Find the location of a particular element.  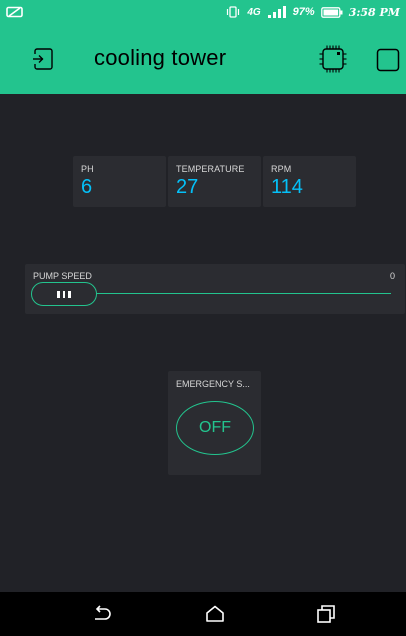

battery-icon is located at coordinates (331, 12).